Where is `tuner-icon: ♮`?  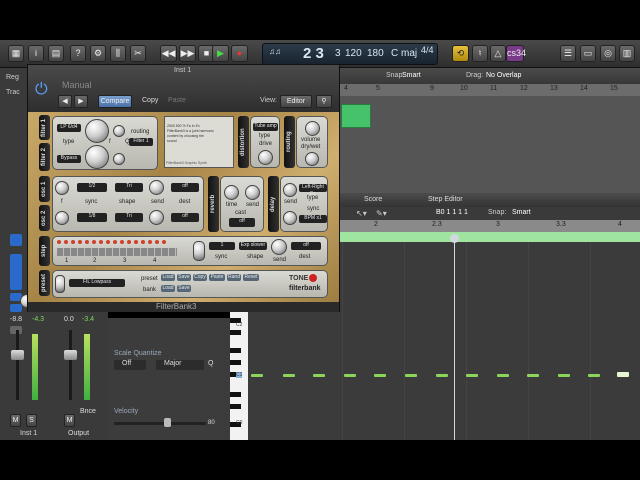 tuner-icon: ♮ is located at coordinates (480, 53).